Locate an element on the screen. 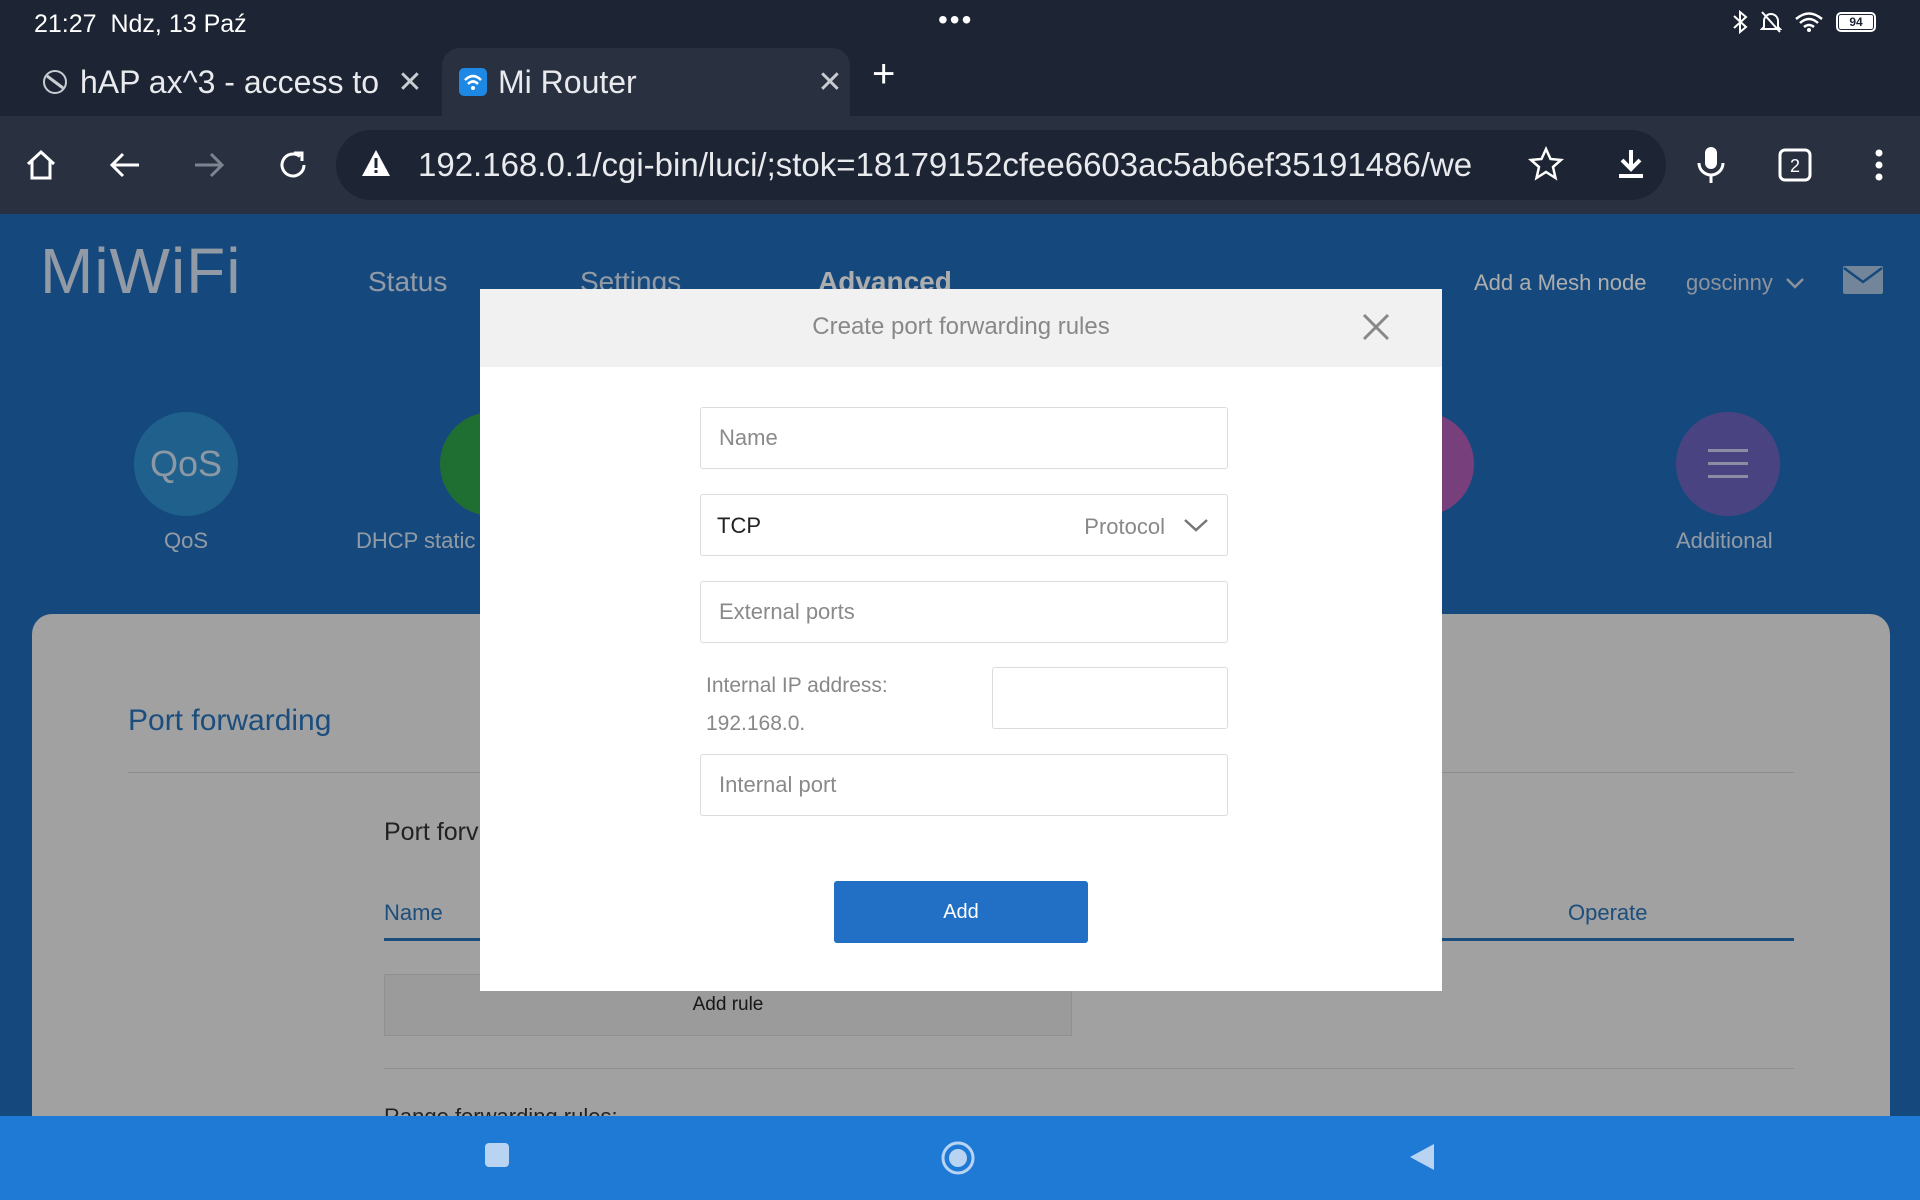  bookmark-star-icon is located at coordinates (1546, 166).